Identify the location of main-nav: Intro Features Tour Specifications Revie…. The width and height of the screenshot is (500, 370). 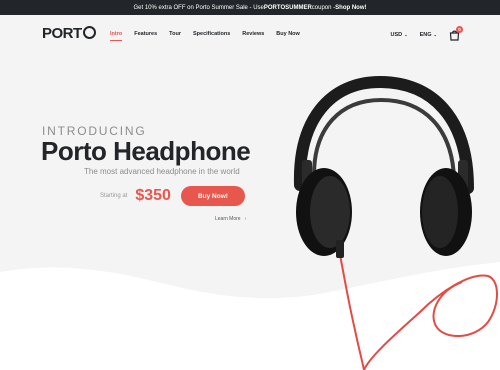
(211, 36).